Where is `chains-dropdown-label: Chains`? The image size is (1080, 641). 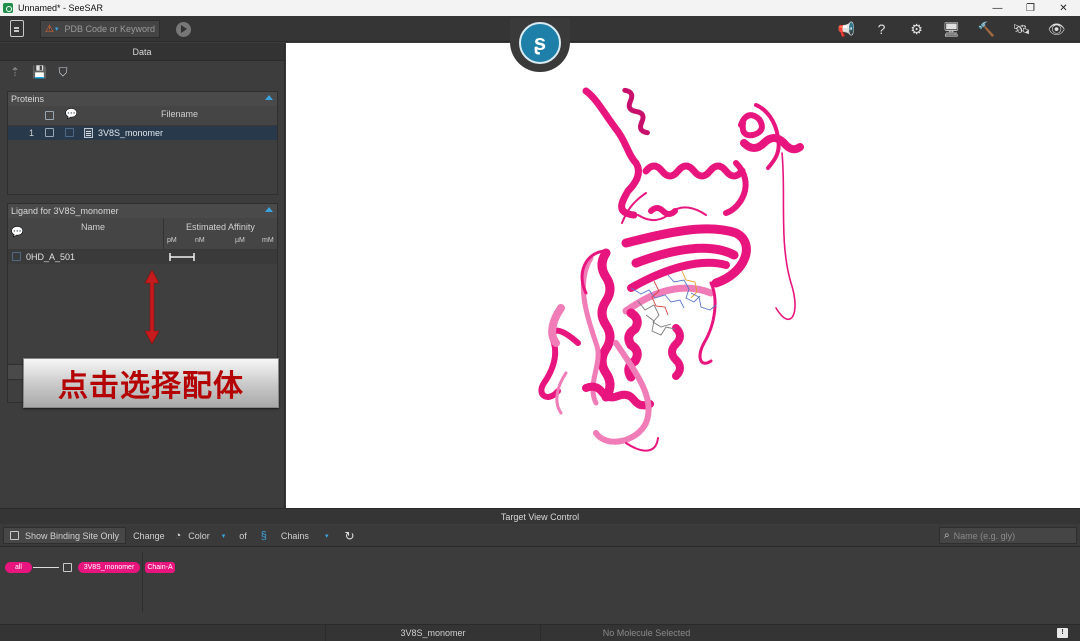 chains-dropdown-label: Chains is located at coordinates (295, 536).